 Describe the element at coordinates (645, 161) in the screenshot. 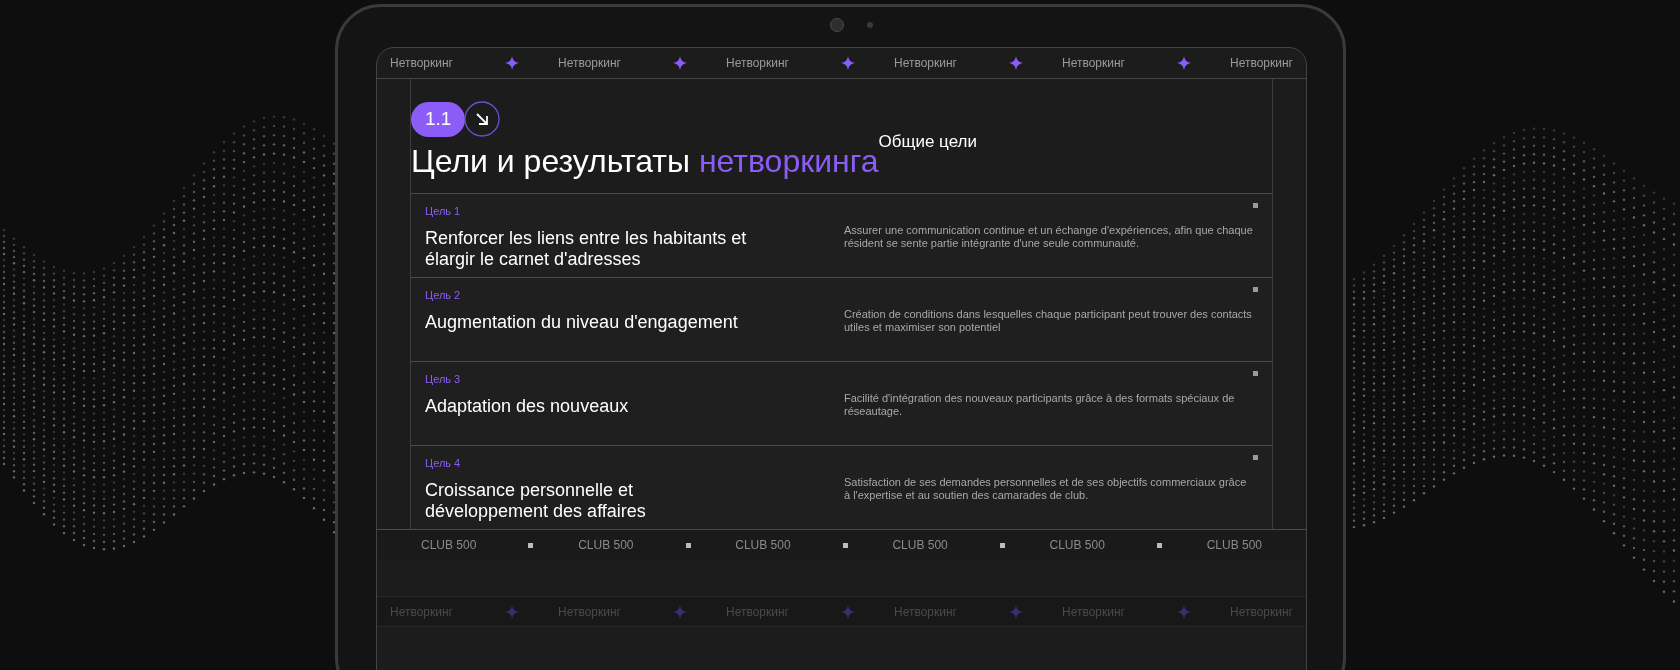

I see `section-title: Цели и результаты нетворкинга` at that location.